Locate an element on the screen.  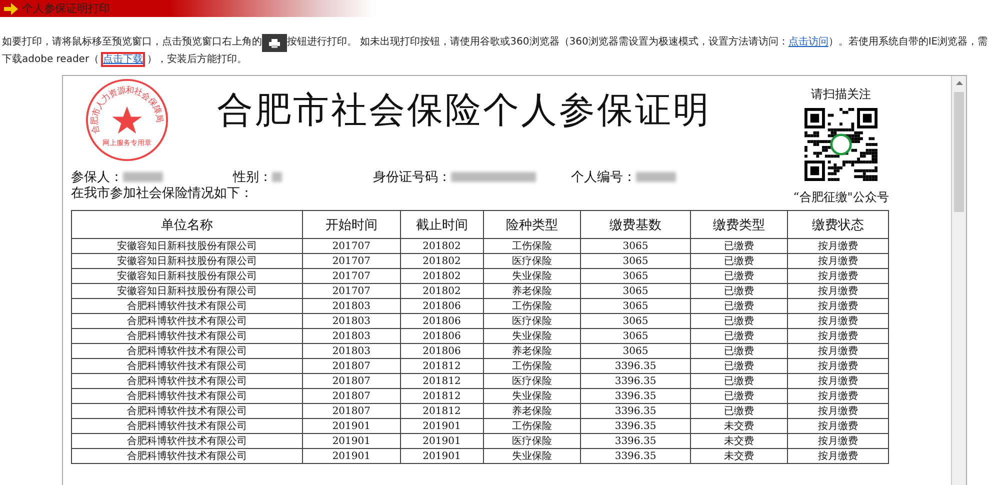
table-cell: 201707 is located at coordinates (351, 261).